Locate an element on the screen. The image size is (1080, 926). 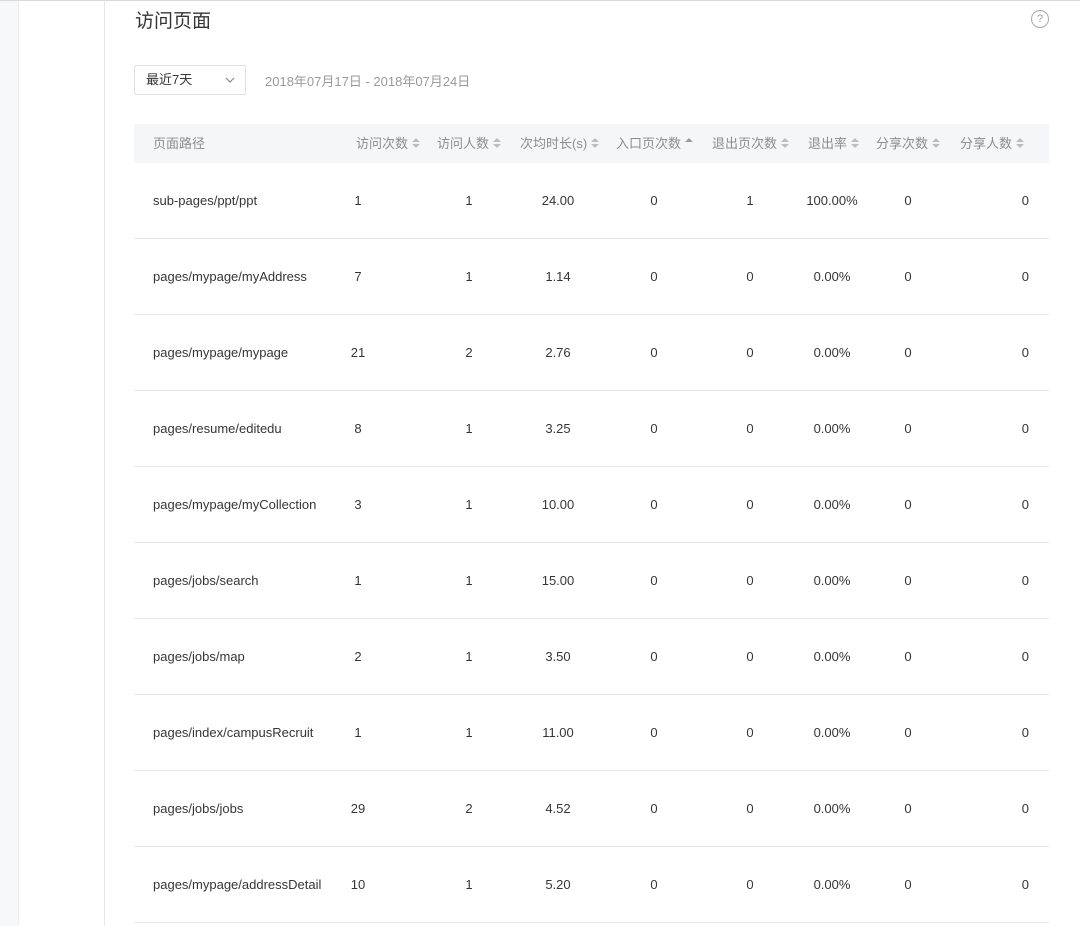
page-title: 访问页面 is located at coordinates (173, 21).